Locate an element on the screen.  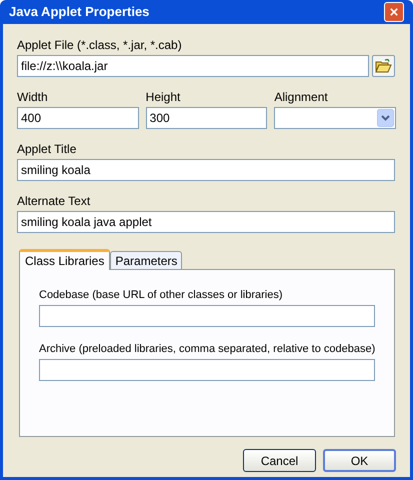
field-label: Alternate Text is located at coordinates (54, 201).